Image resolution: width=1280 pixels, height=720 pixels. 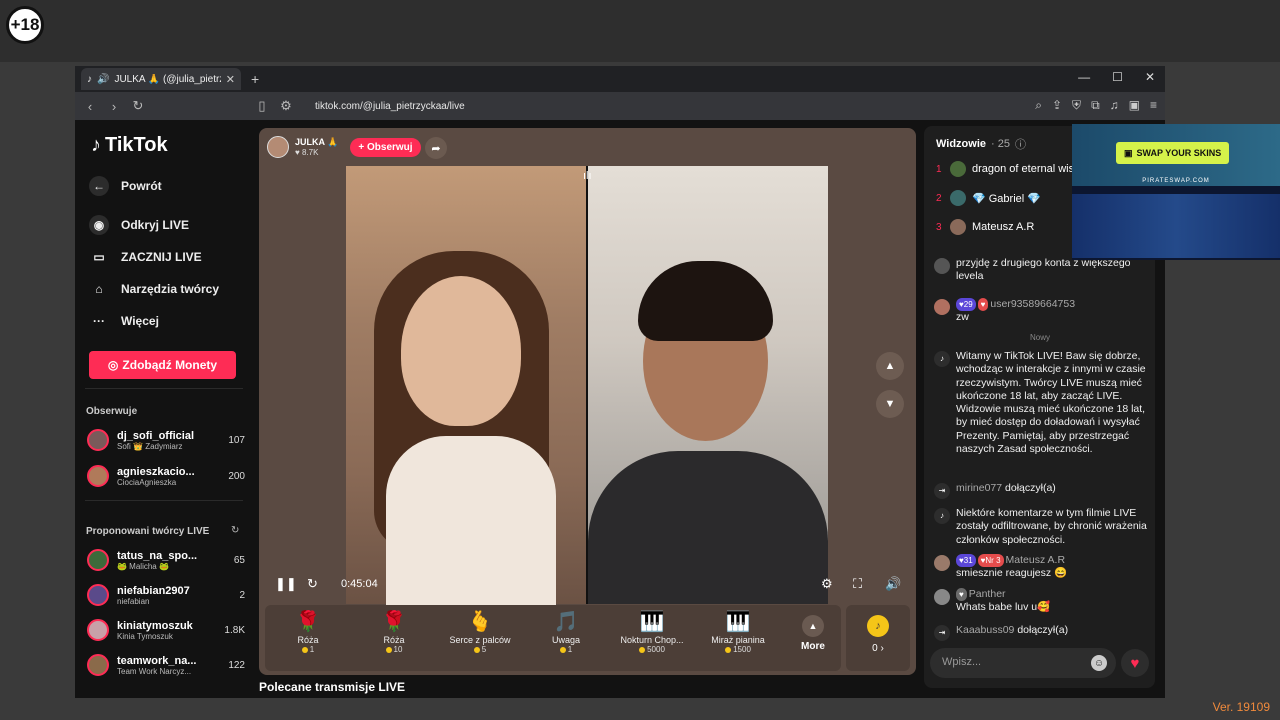 I want to click on emoji-icon: ☺, so click(x=1099, y=663).